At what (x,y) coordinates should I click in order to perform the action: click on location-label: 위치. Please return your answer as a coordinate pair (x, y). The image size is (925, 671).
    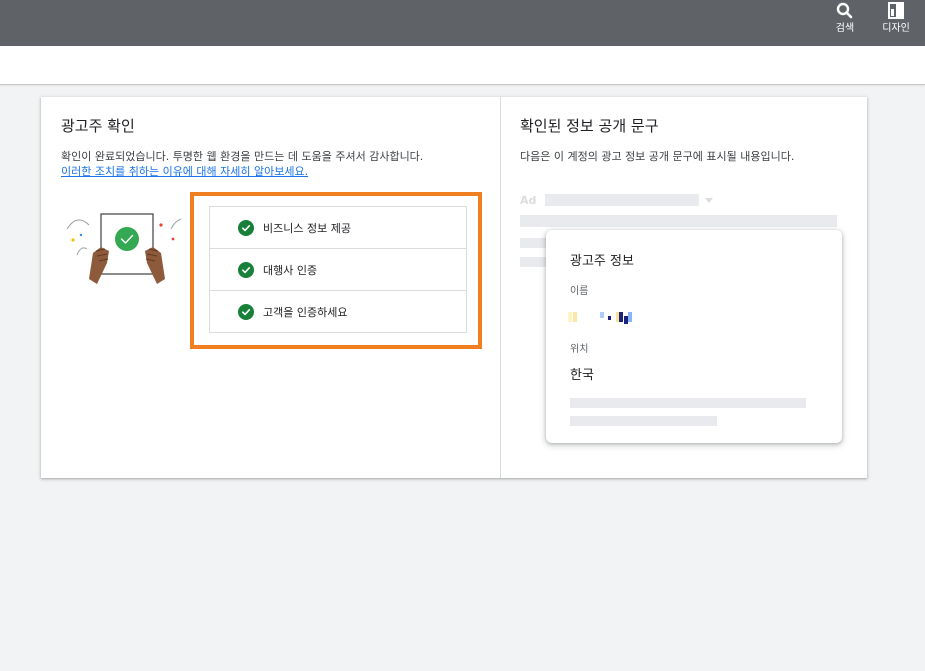
    Looking at the image, I should click on (579, 349).